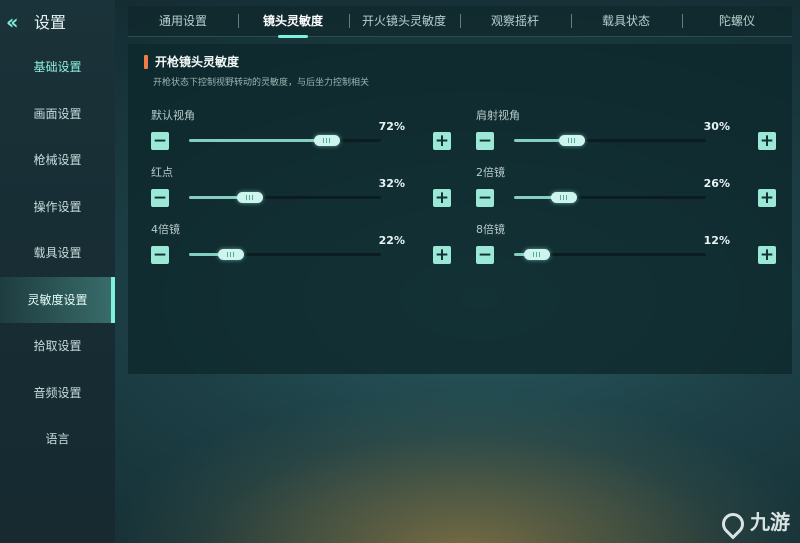 The image size is (800, 543). I want to click on setting-value: 22%, so click(391, 240).